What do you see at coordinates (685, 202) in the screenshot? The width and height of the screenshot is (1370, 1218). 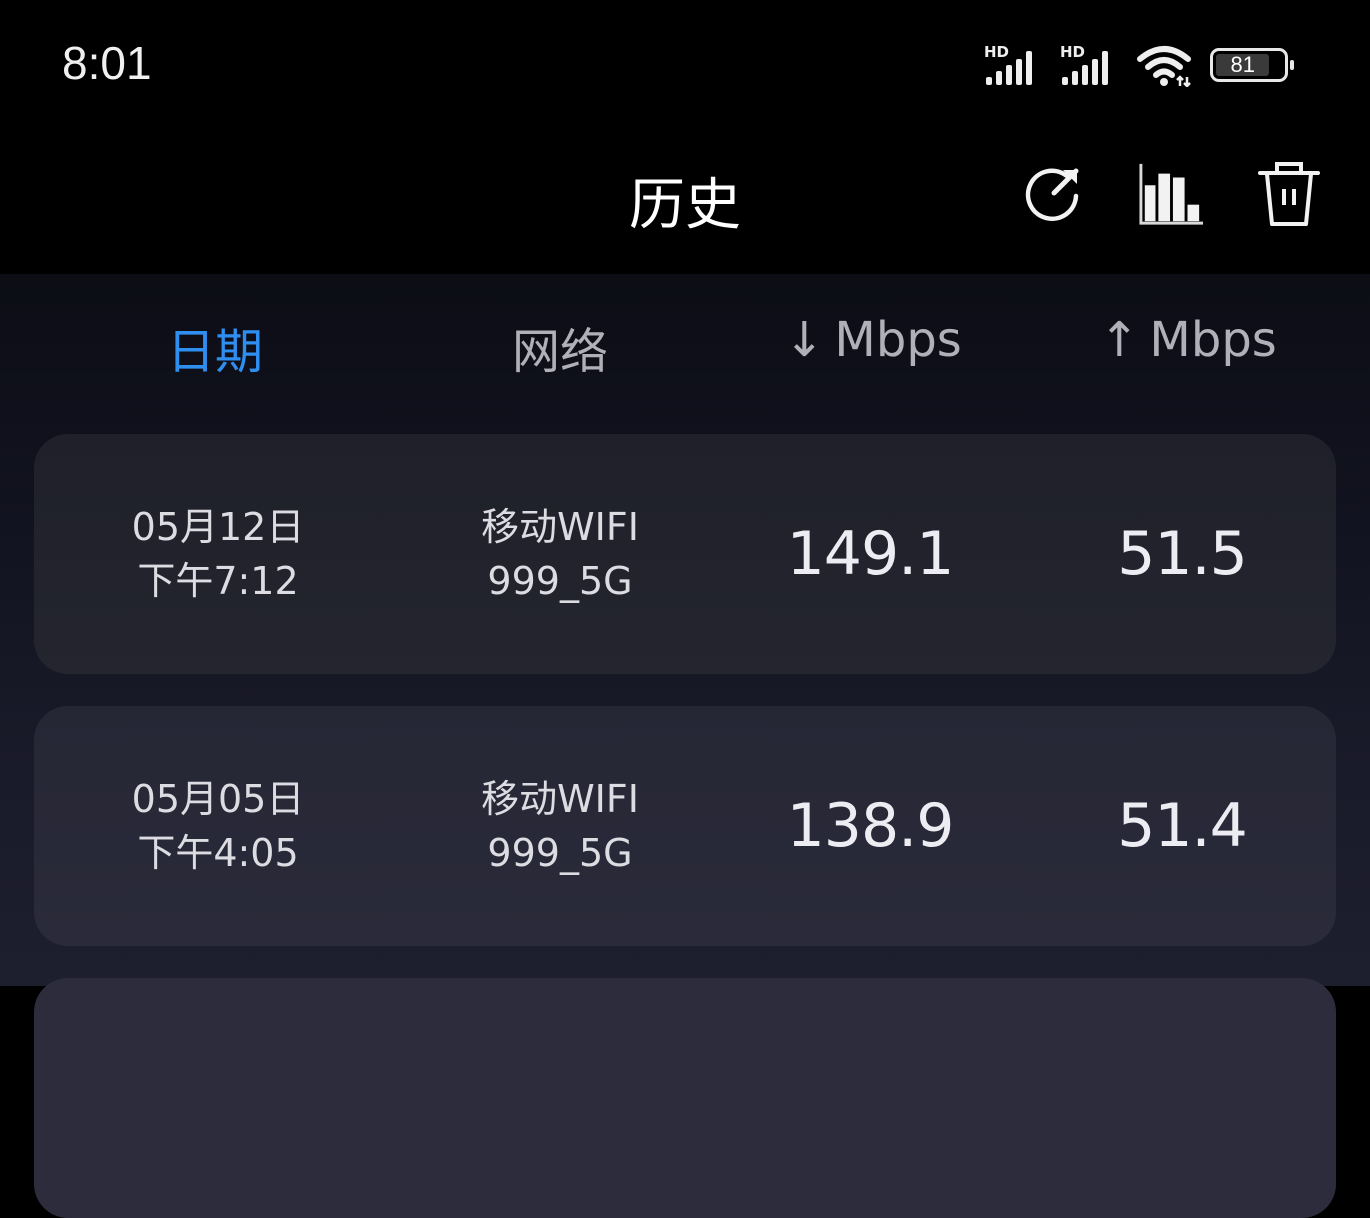 I see `app-bar: 历史` at bounding box center [685, 202].